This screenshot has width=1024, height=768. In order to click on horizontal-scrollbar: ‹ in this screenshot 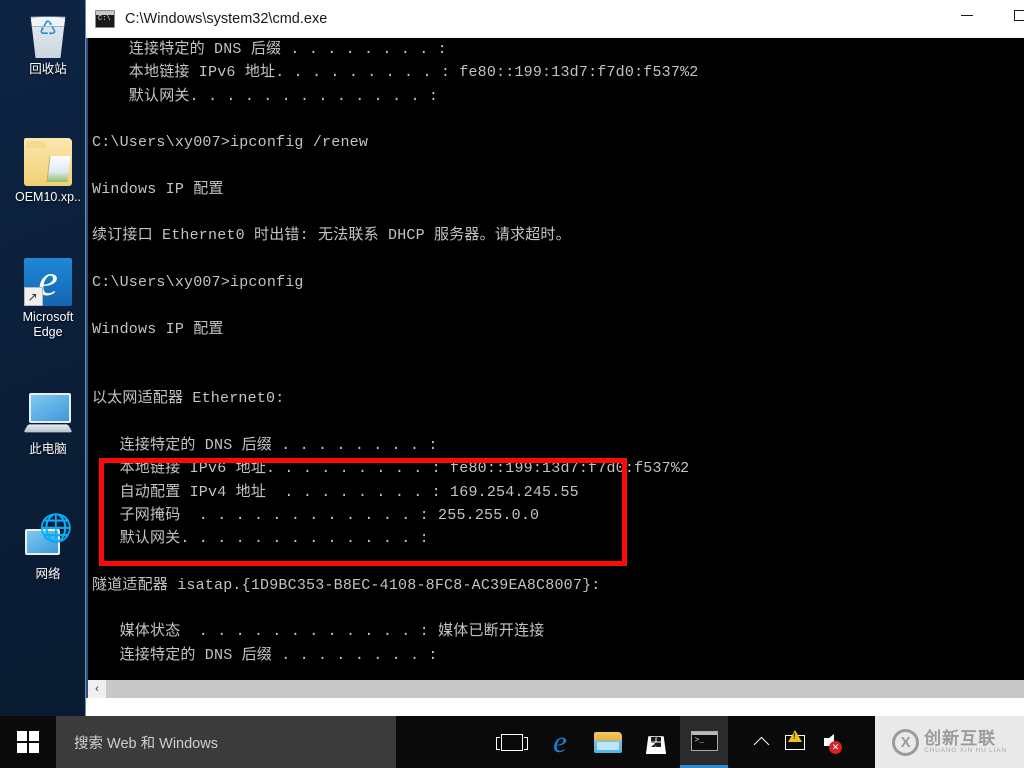, I will do `click(556, 689)`.